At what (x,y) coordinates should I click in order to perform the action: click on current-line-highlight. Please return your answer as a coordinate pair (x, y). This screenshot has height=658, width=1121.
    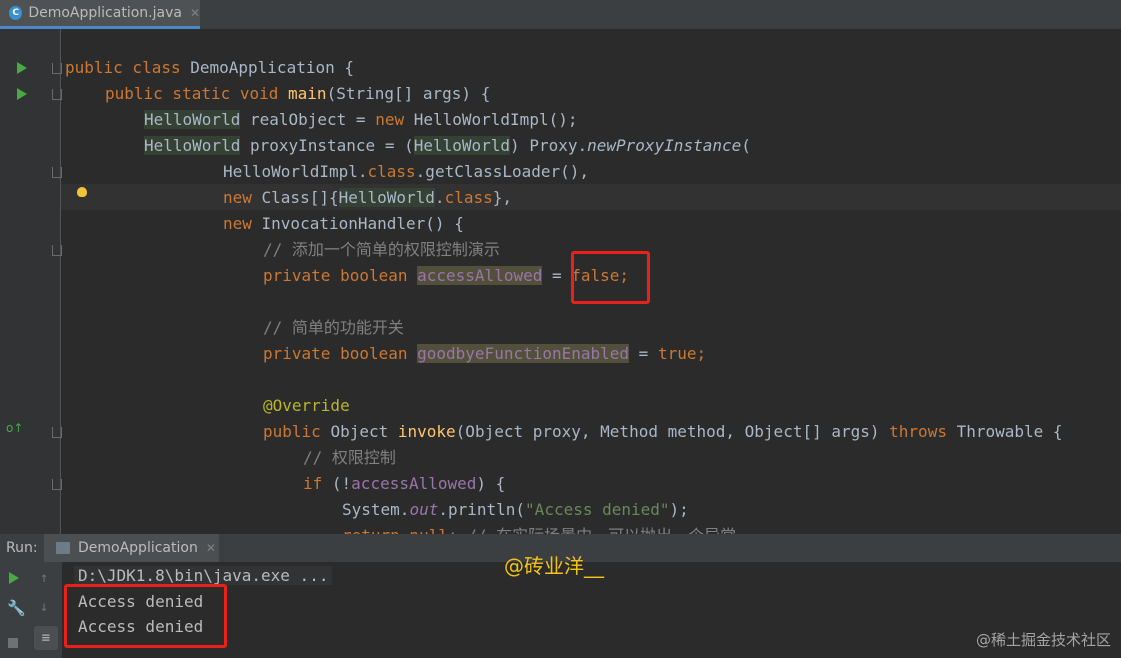
    Looking at the image, I should click on (591, 197).